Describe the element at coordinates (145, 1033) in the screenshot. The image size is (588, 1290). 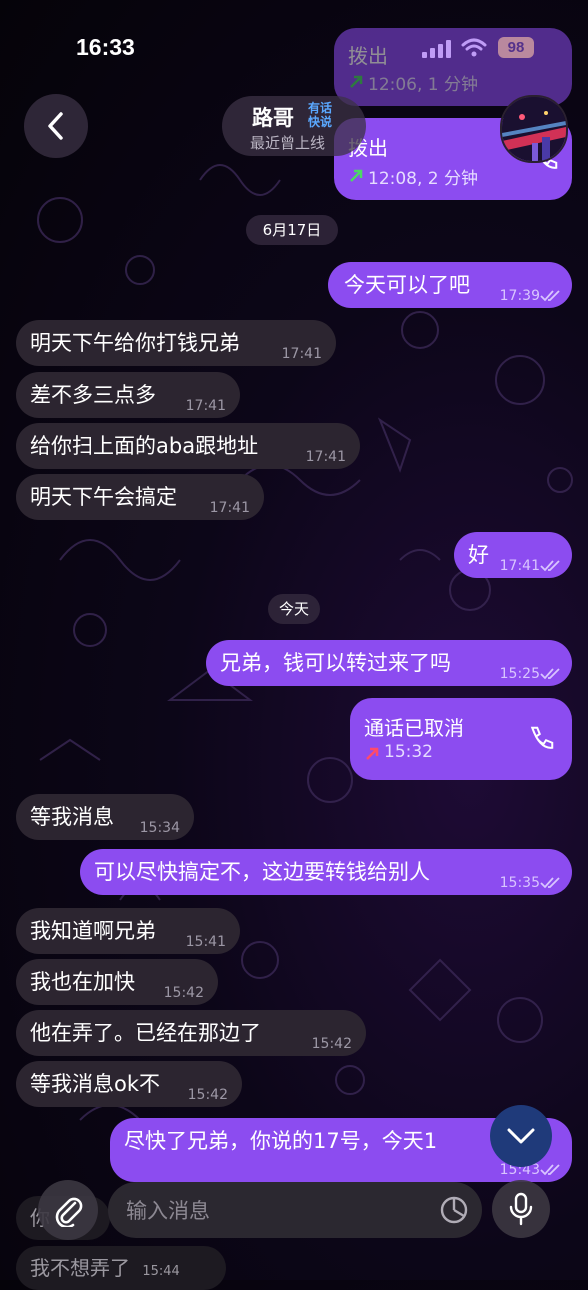
I see `message-text: 他在弄了。已经在那边了` at that location.